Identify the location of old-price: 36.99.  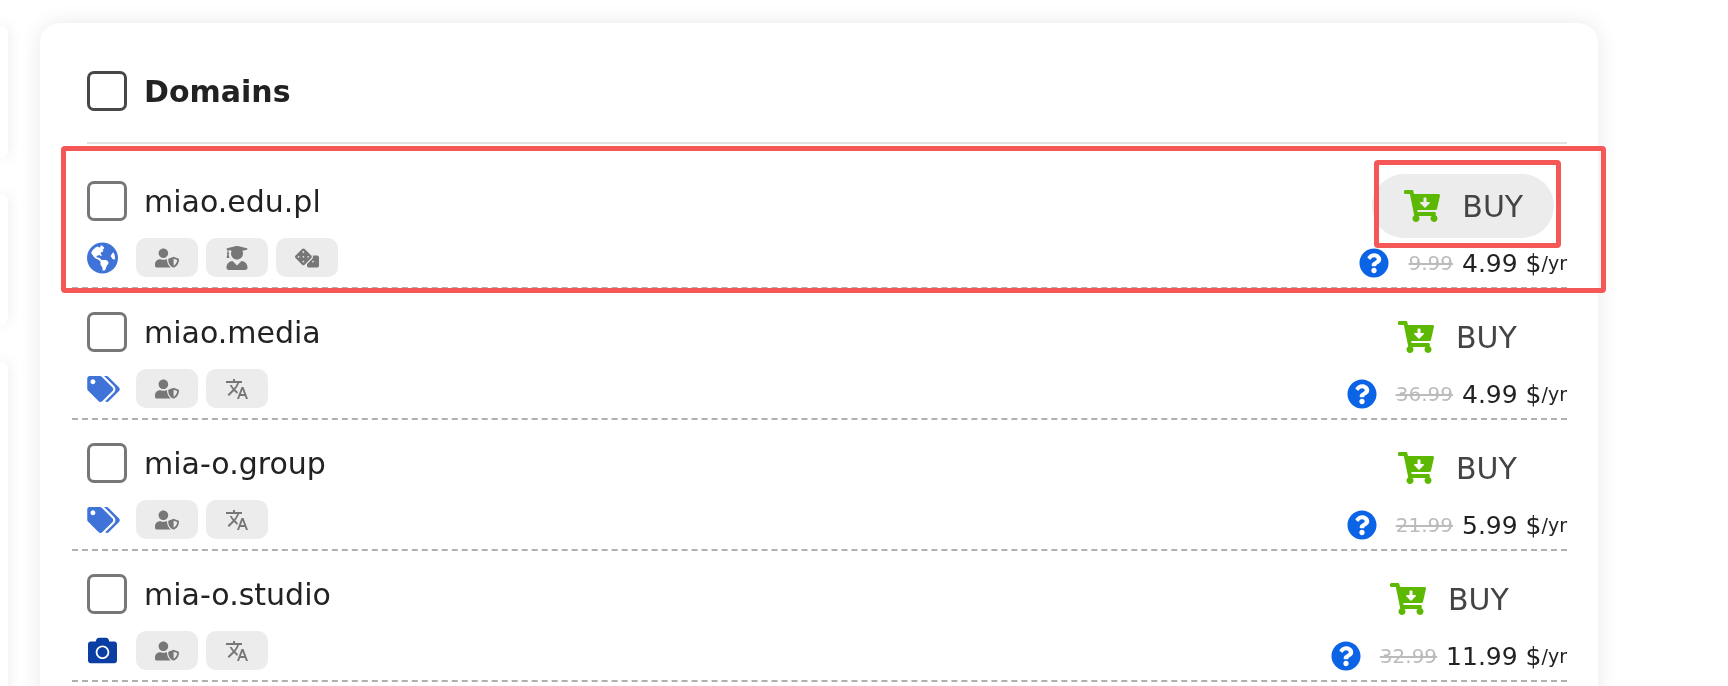
(1424, 394).